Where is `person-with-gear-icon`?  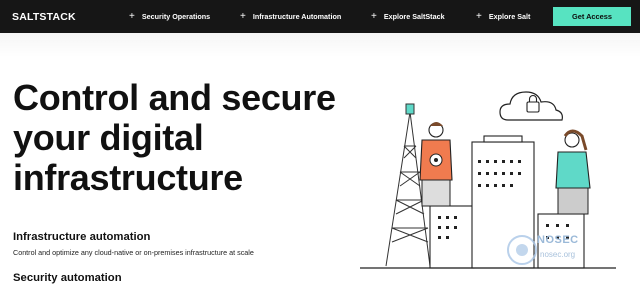
person-with-gear-icon is located at coordinates (436, 164).